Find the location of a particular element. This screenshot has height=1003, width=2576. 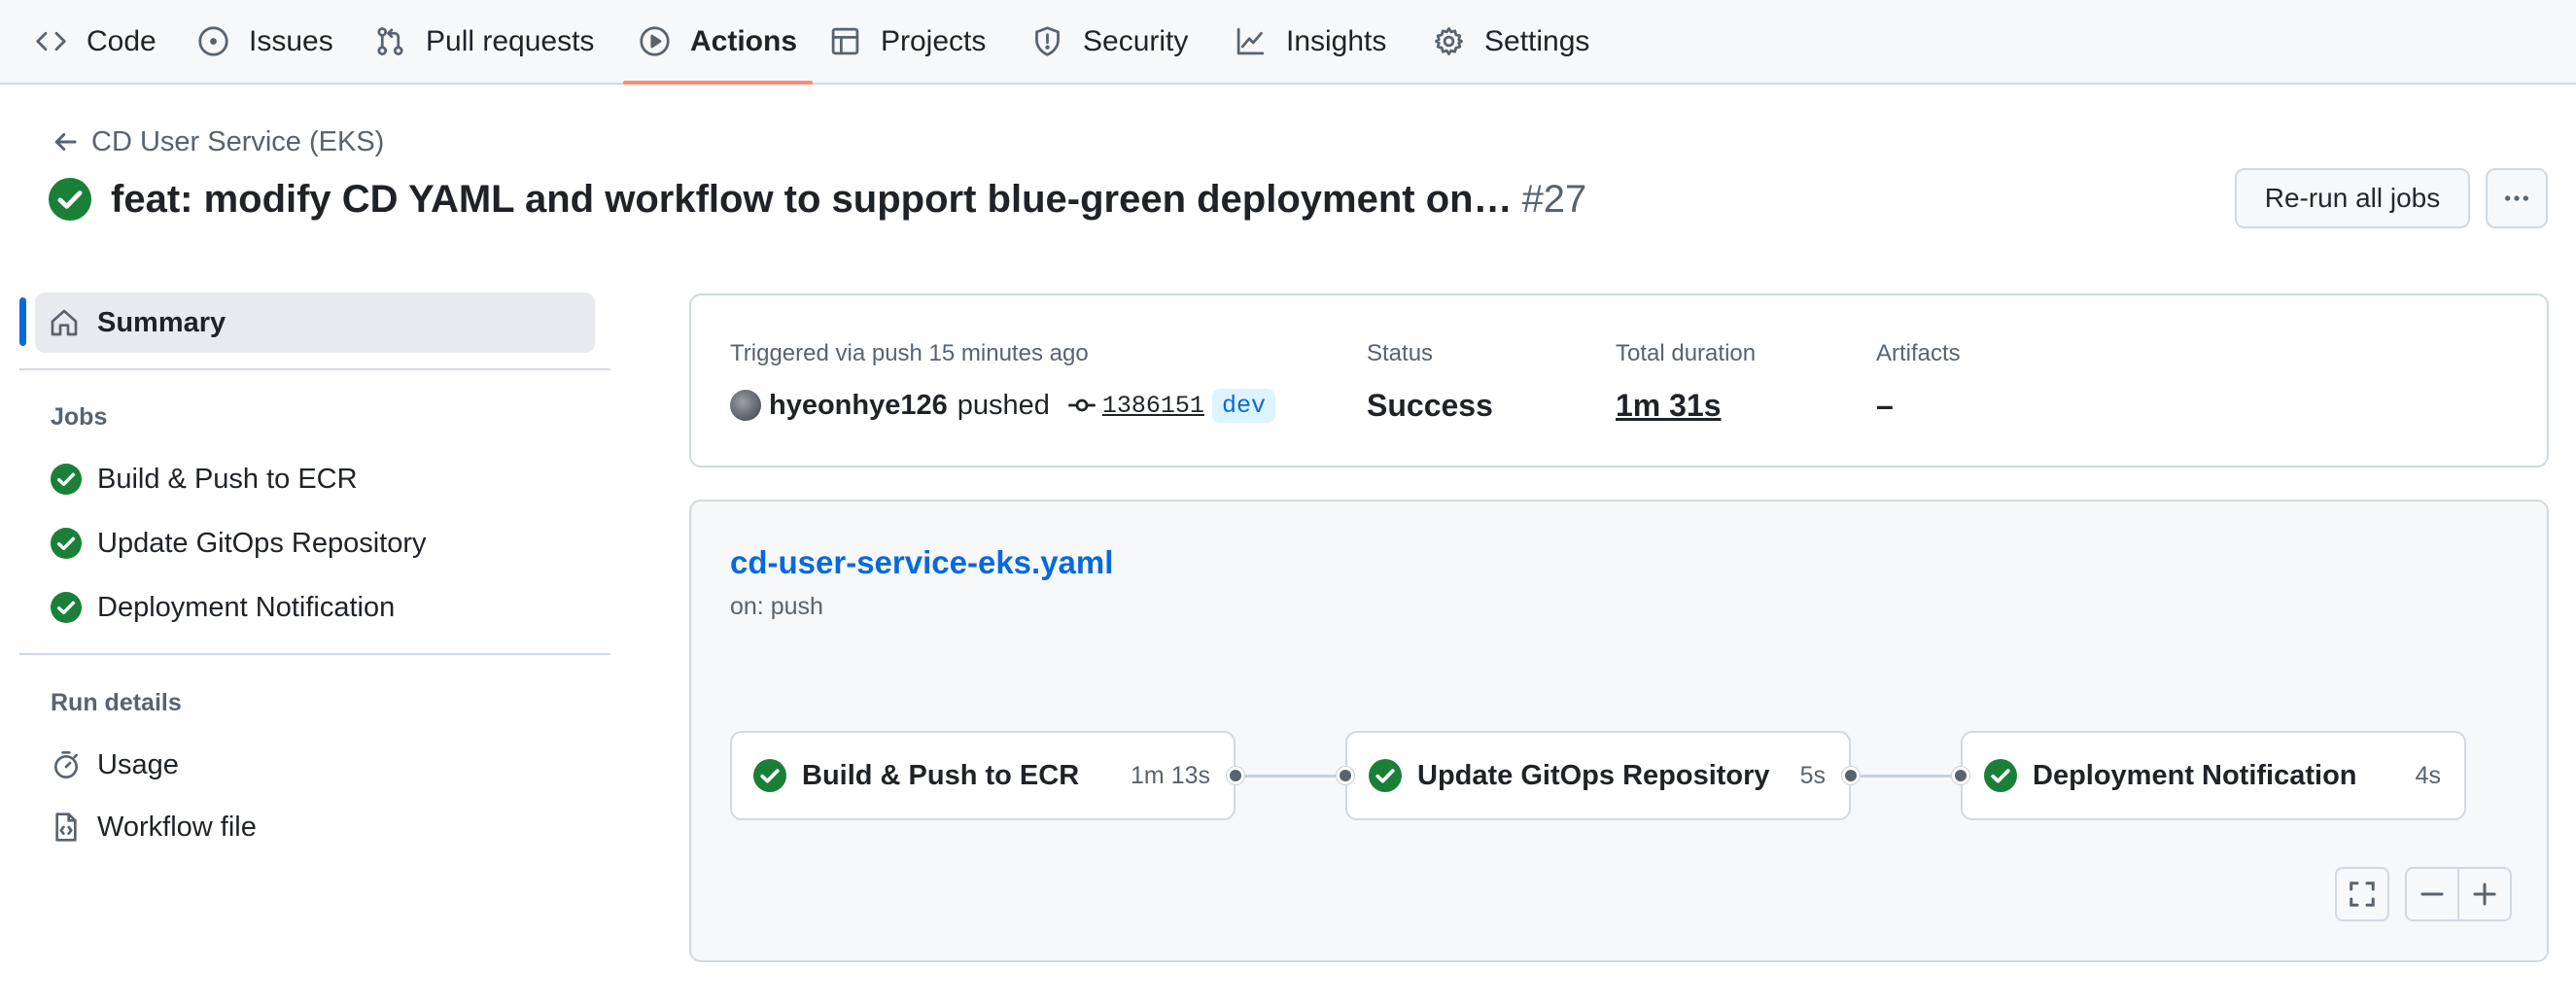

duration-value-wrap: 1m 31s is located at coordinates (1669, 405).